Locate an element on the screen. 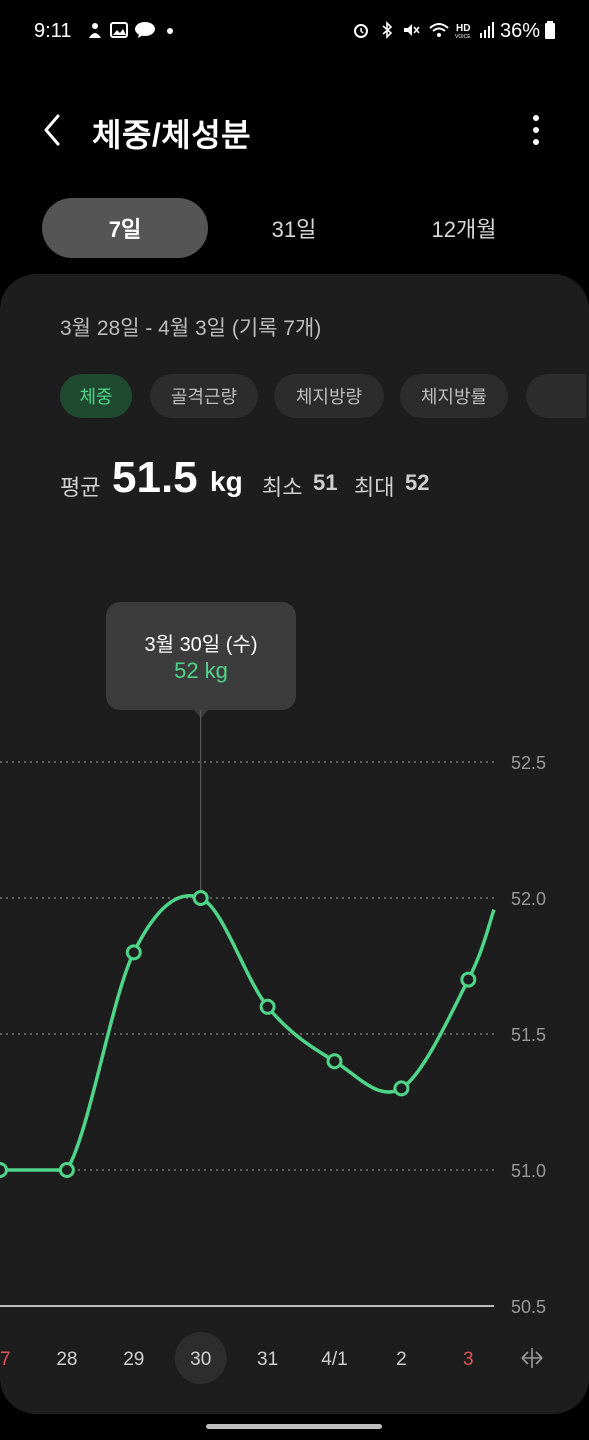 This screenshot has width=589, height=1440. tab-31-days: 31일 is located at coordinates (294, 228).